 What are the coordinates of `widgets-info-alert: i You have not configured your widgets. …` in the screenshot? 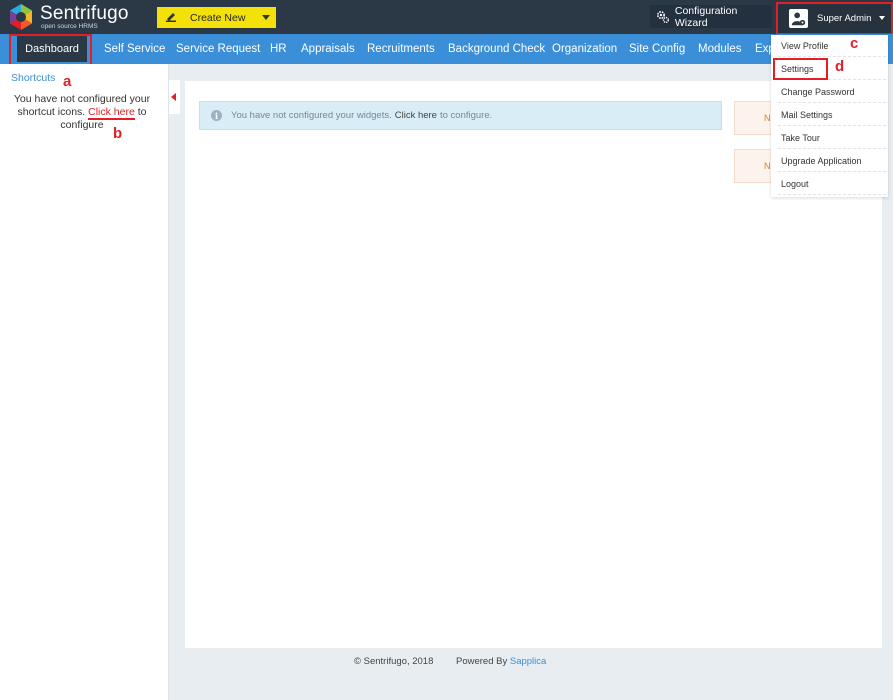 It's located at (460, 115).